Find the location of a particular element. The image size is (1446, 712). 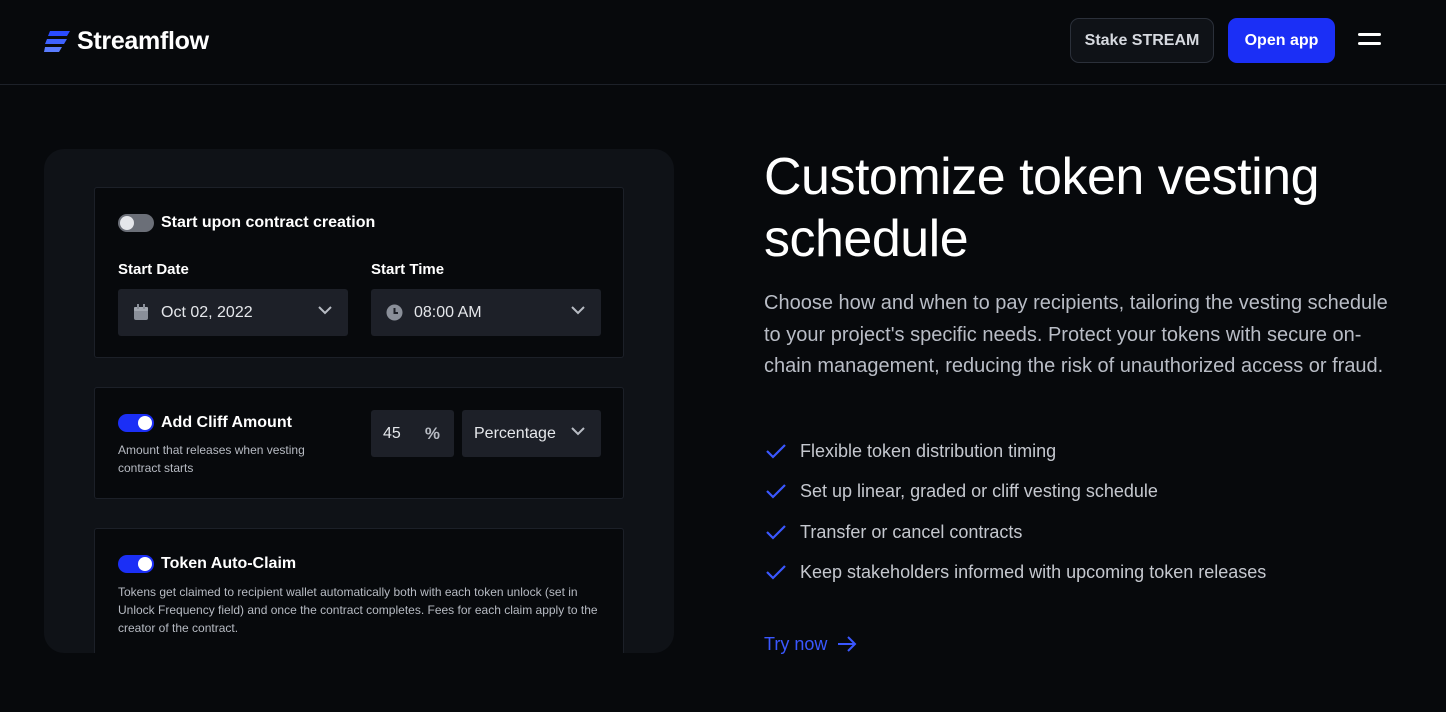

try-now-link: Try now is located at coordinates (810, 644).